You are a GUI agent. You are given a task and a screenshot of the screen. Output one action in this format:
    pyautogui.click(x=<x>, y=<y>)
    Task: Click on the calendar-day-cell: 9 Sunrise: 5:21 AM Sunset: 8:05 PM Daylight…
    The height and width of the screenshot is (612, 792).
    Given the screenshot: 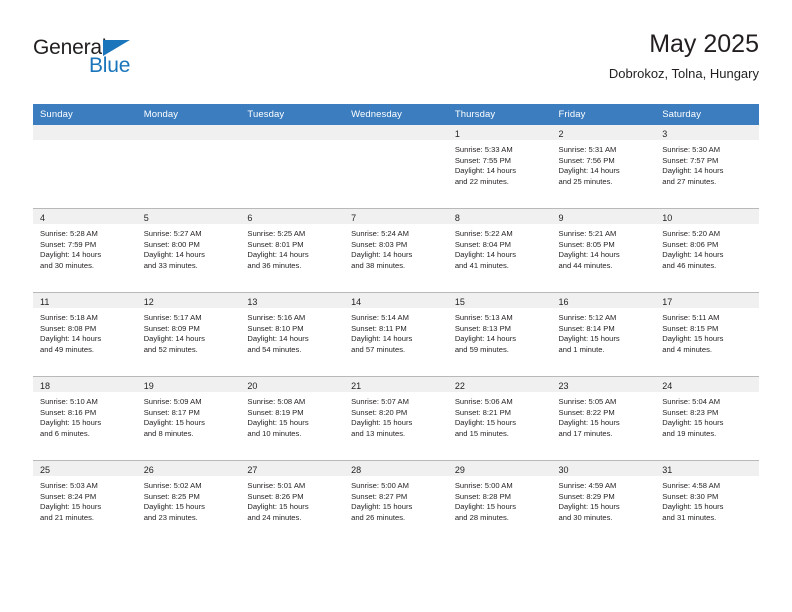 What is the action you would take?
    pyautogui.click(x=603, y=250)
    